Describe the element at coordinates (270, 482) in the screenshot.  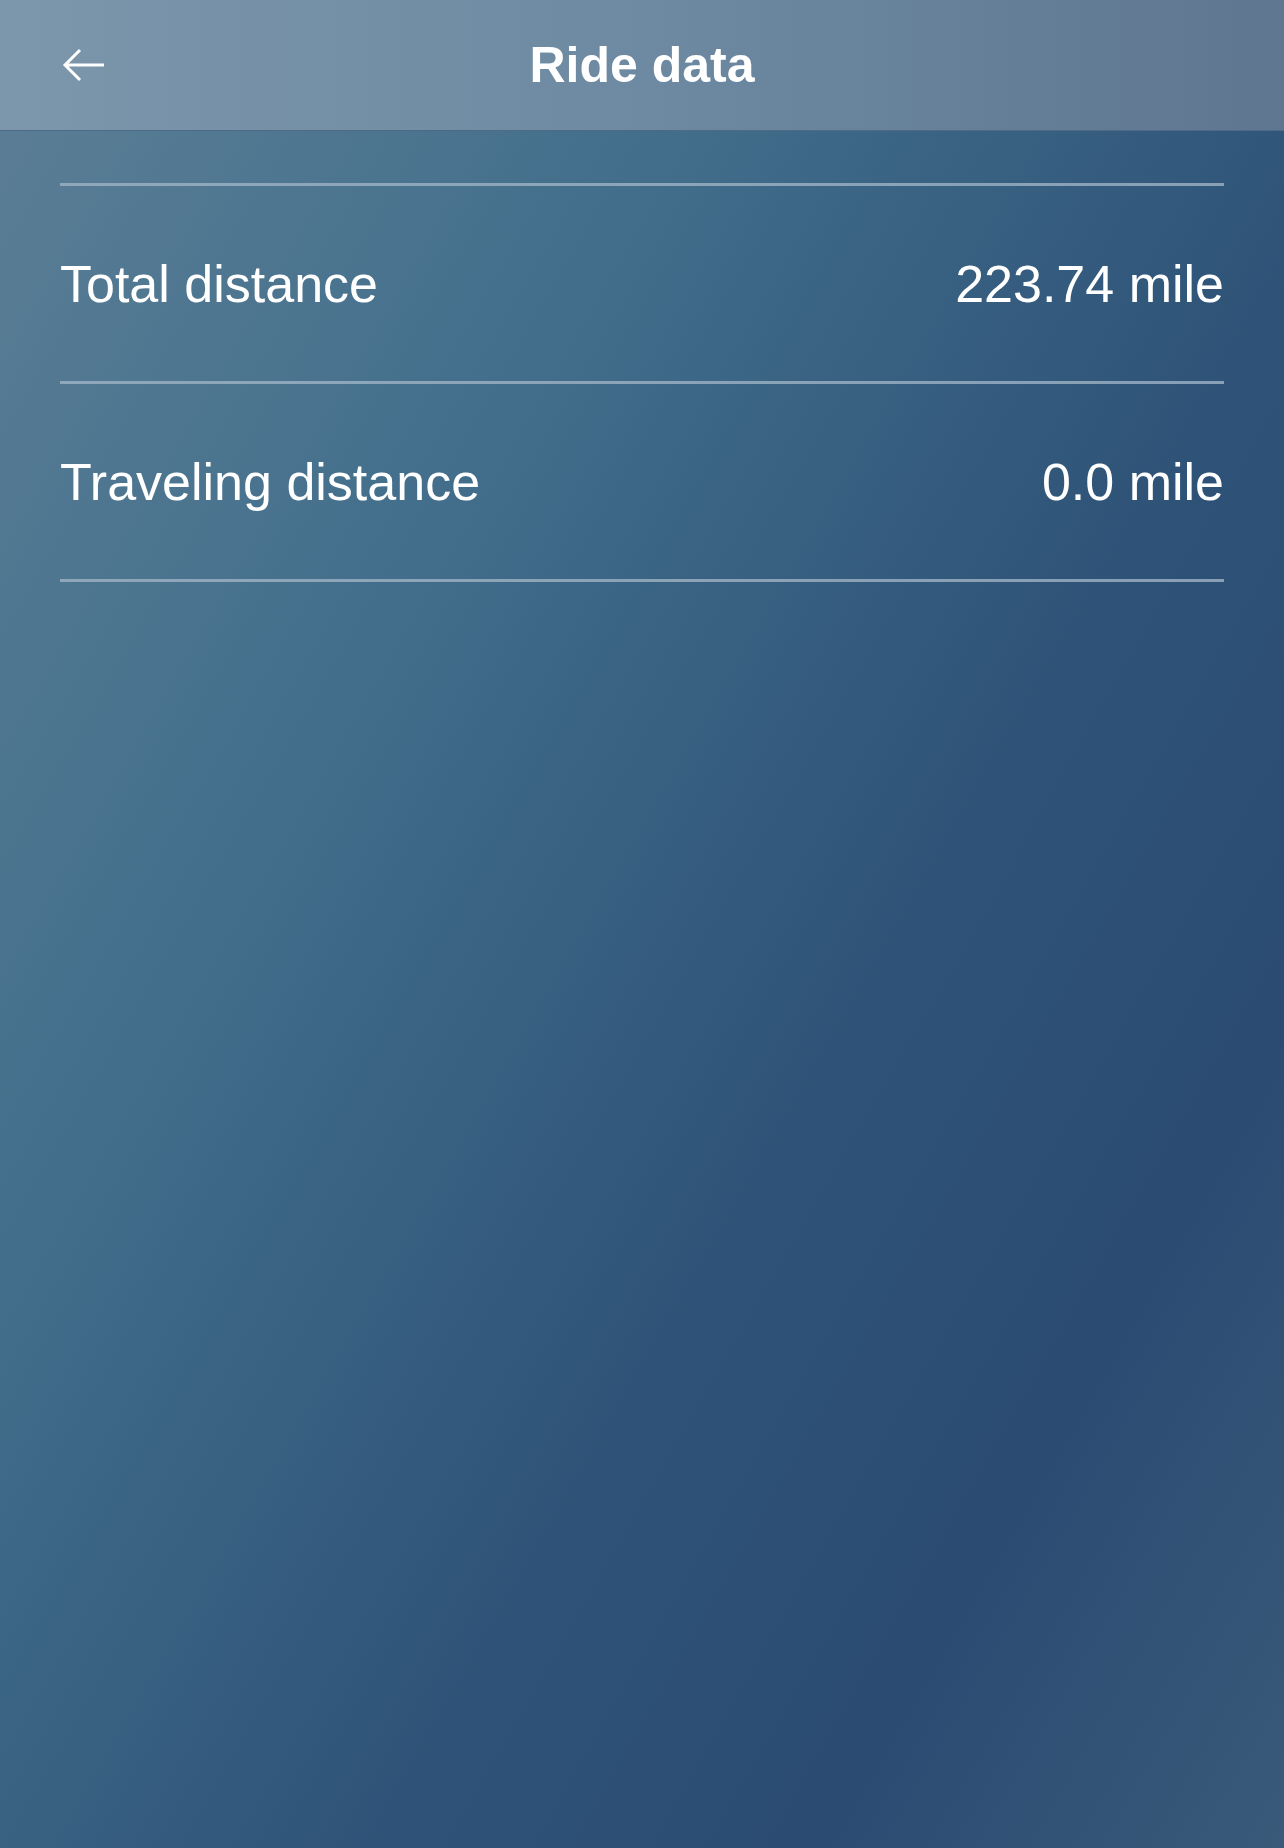
I see `row-label: Traveling distance` at that location.